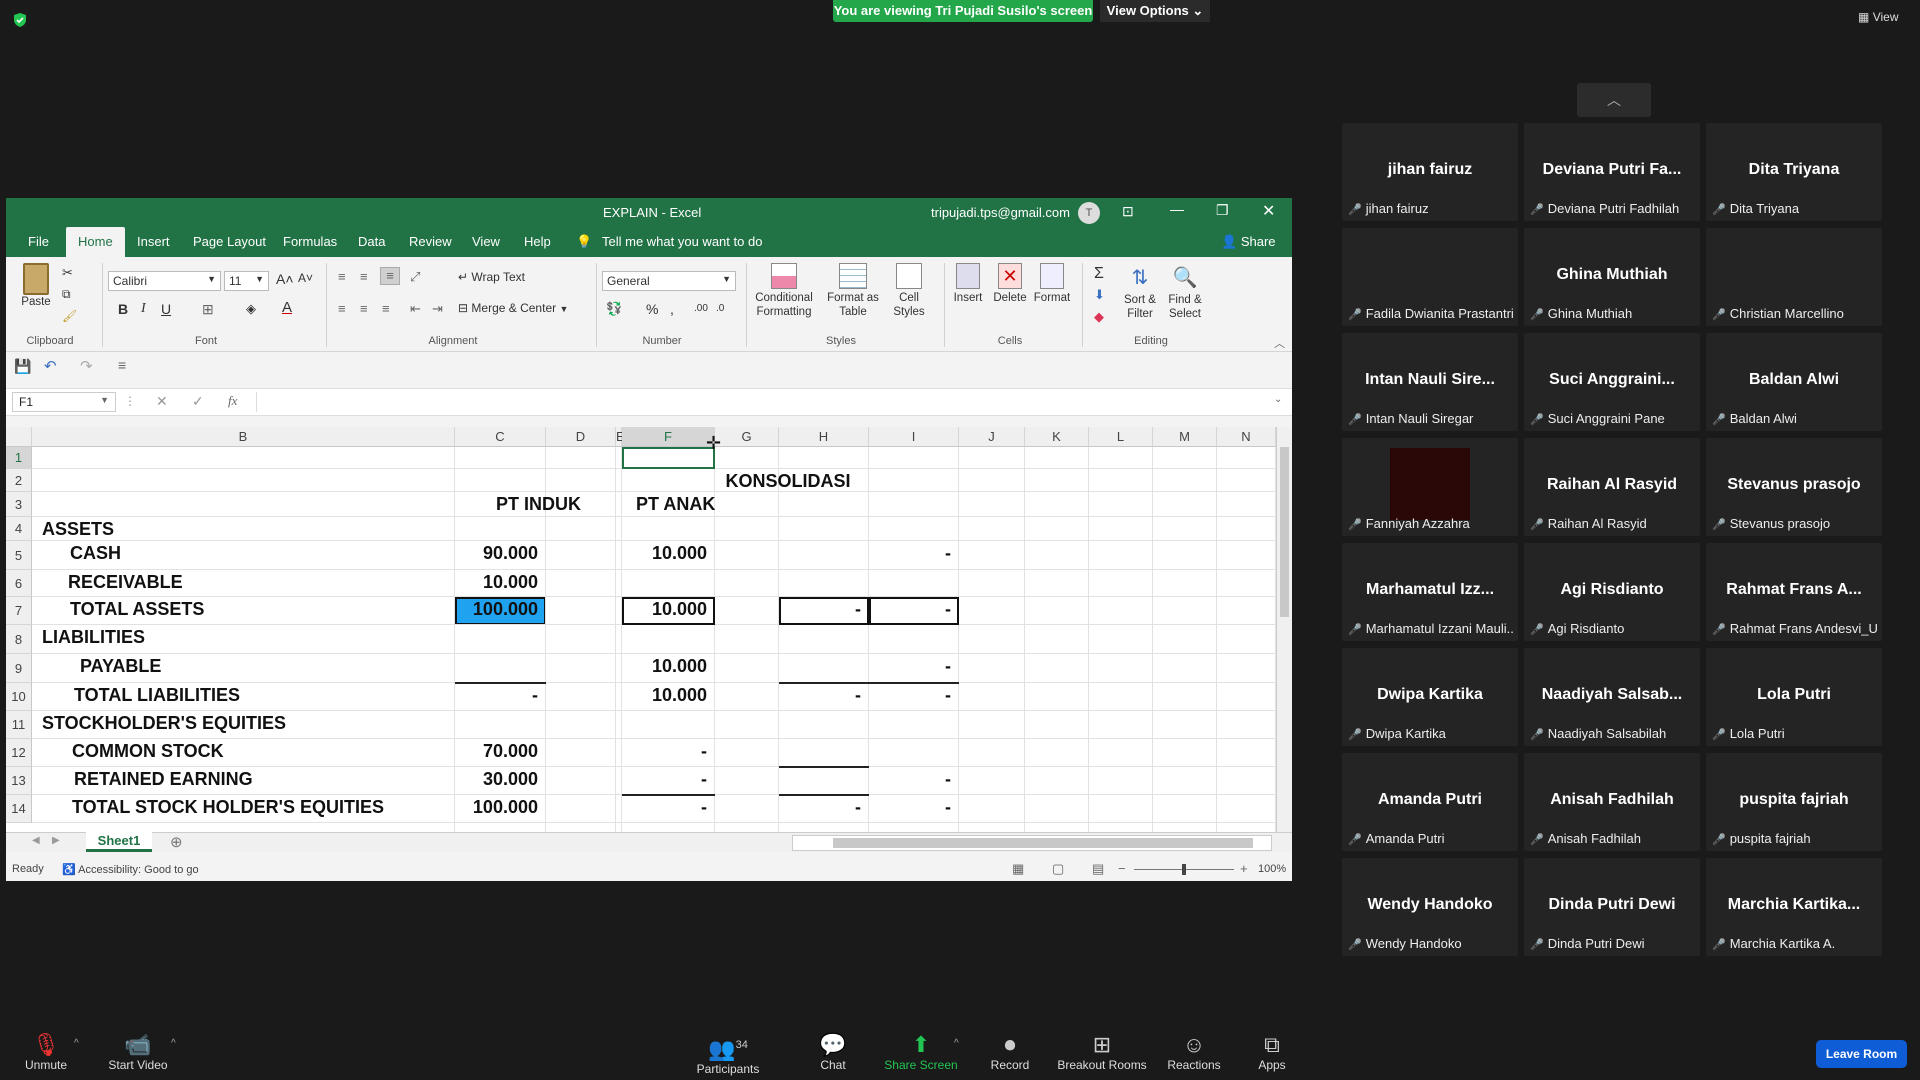 Image resolution: width=1920 pixels, height=1080 pixels. I want to click on sort-filter-button: ⇅ Sort & Filter, so click(1140, 292).